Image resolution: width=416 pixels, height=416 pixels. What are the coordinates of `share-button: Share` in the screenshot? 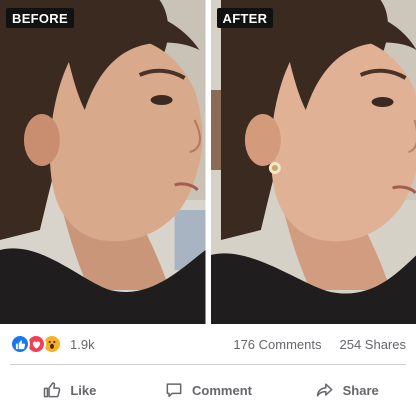 It's located at (346, 390).